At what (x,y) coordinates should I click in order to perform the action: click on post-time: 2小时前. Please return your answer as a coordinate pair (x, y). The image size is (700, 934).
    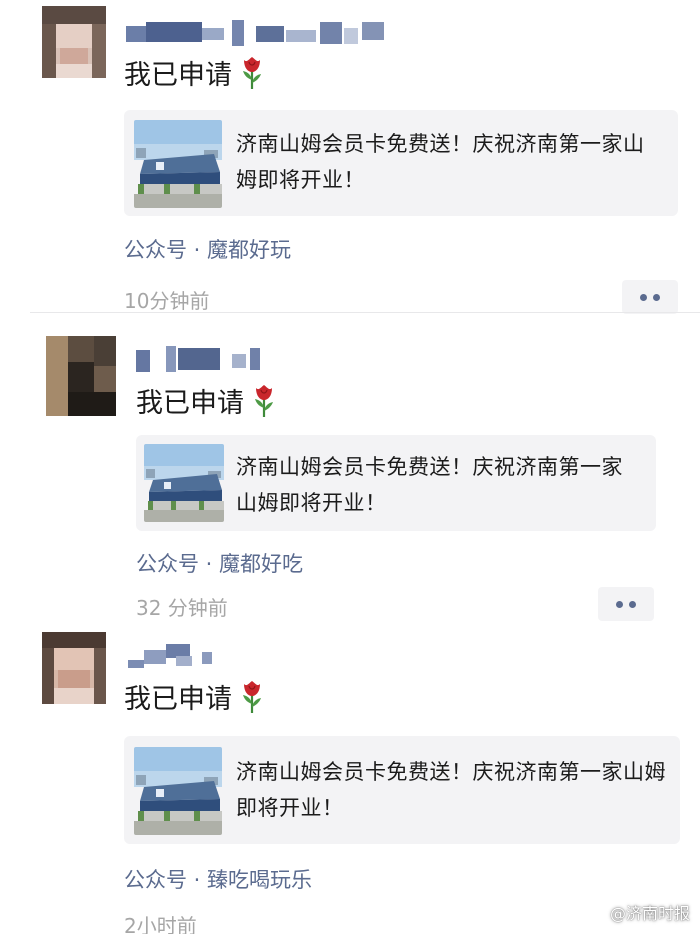
    Looking at the image, I should click on (160, 924).